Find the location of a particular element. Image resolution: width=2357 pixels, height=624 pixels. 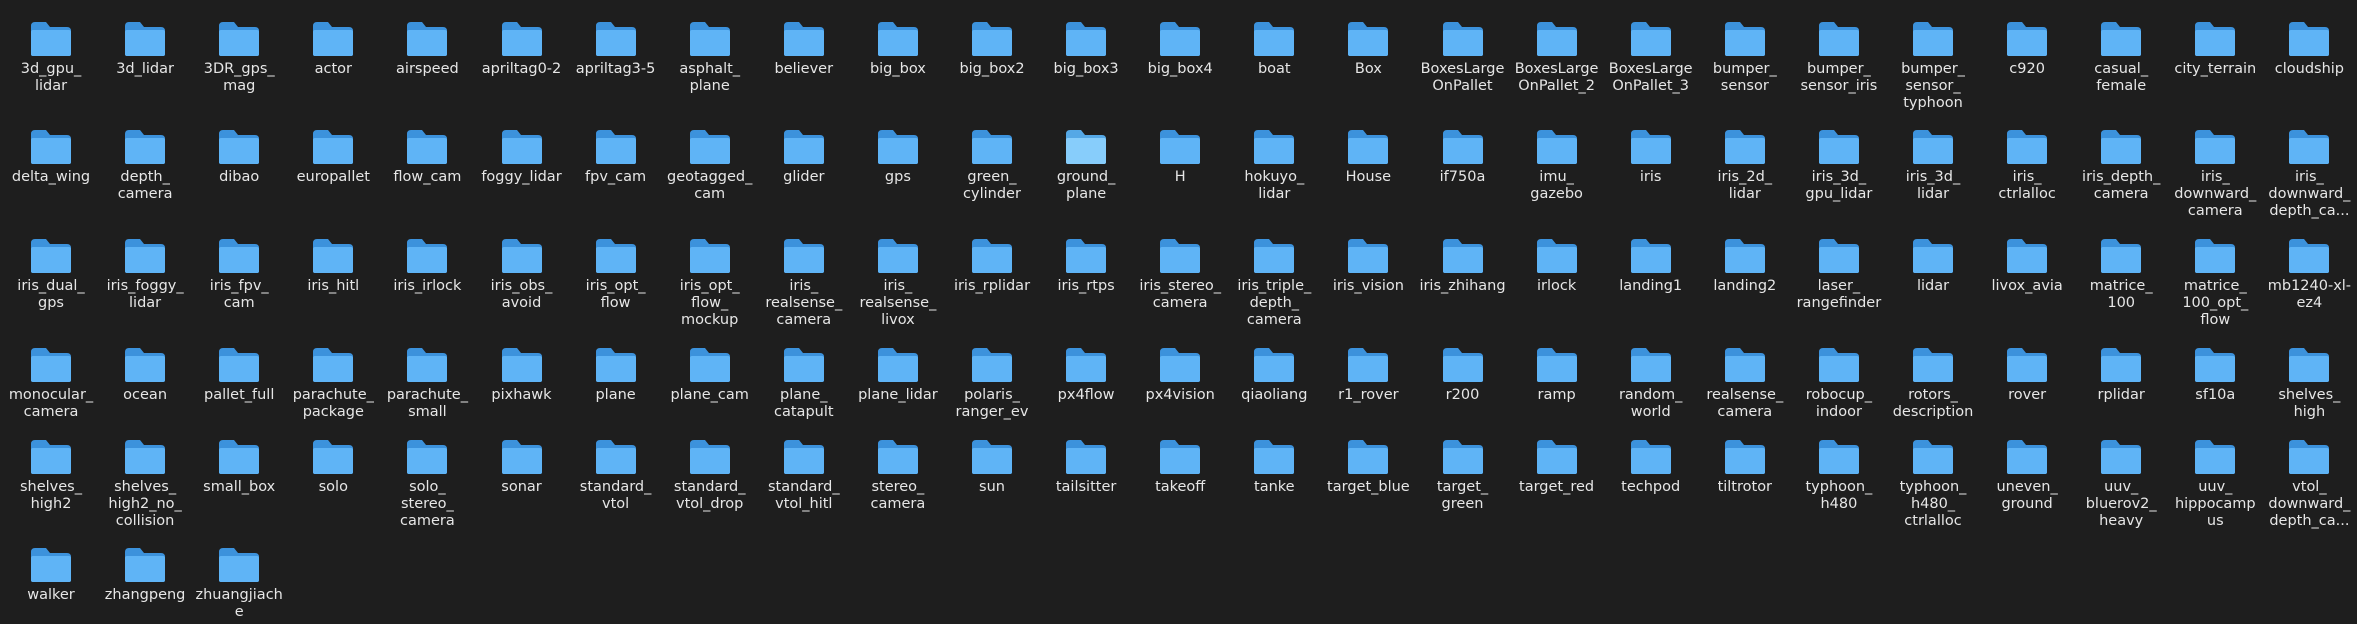

folder-item-px4vision: px4vision is located at coordinates (1180, 375).